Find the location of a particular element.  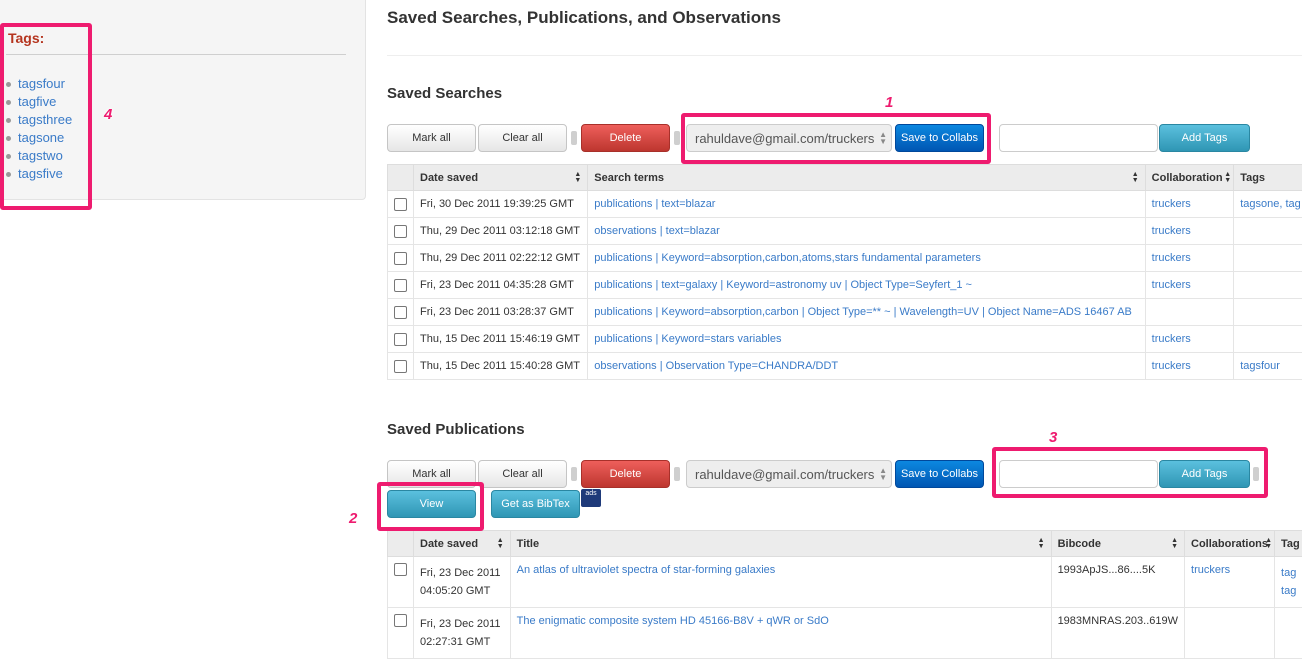

column-header-search-terms: Search terms▲▼ is located at coordinates (866, 178).